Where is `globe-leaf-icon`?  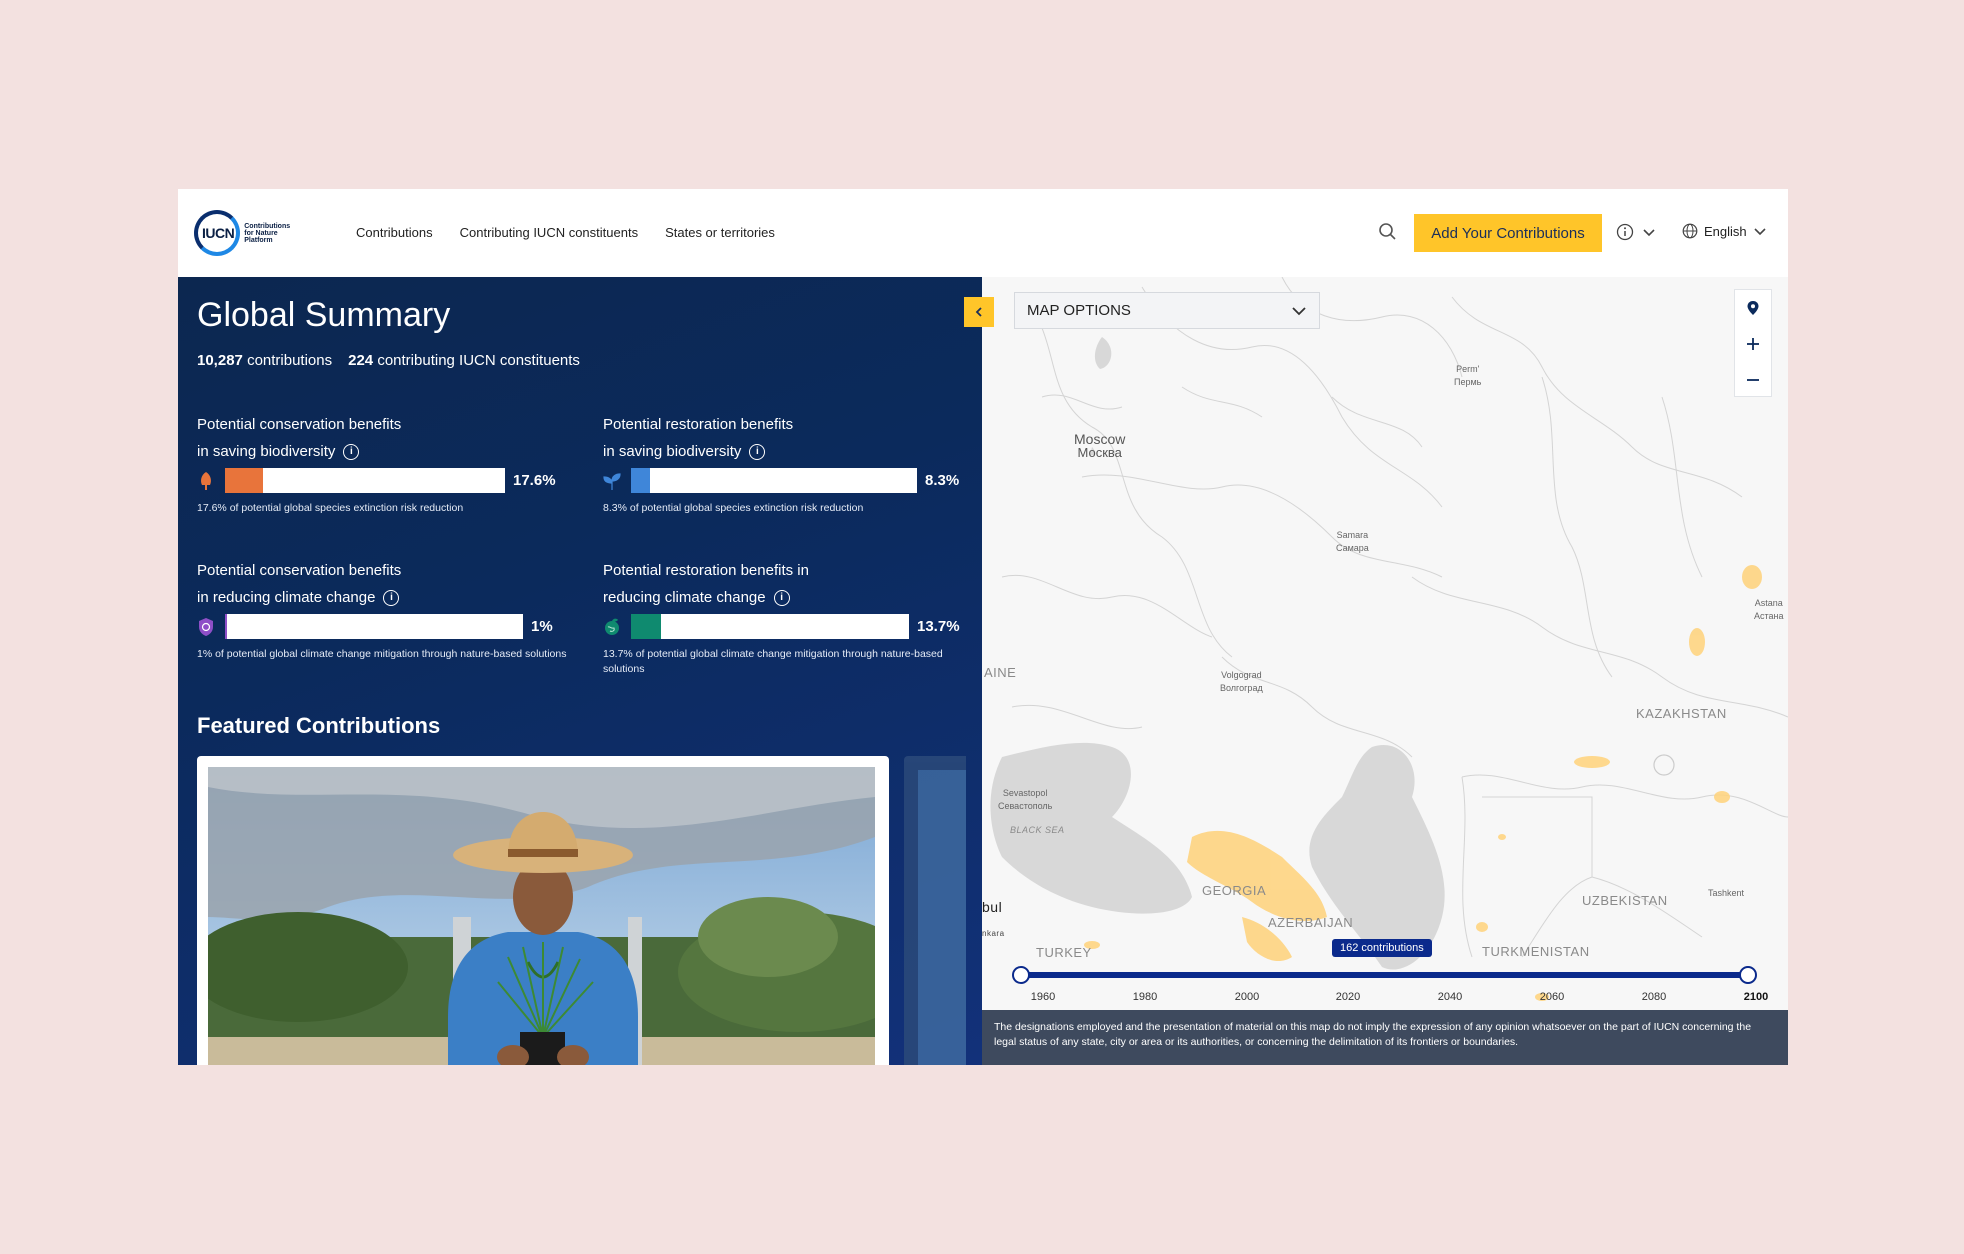 globe-leaf-icon is located at coordinates (612, 626).